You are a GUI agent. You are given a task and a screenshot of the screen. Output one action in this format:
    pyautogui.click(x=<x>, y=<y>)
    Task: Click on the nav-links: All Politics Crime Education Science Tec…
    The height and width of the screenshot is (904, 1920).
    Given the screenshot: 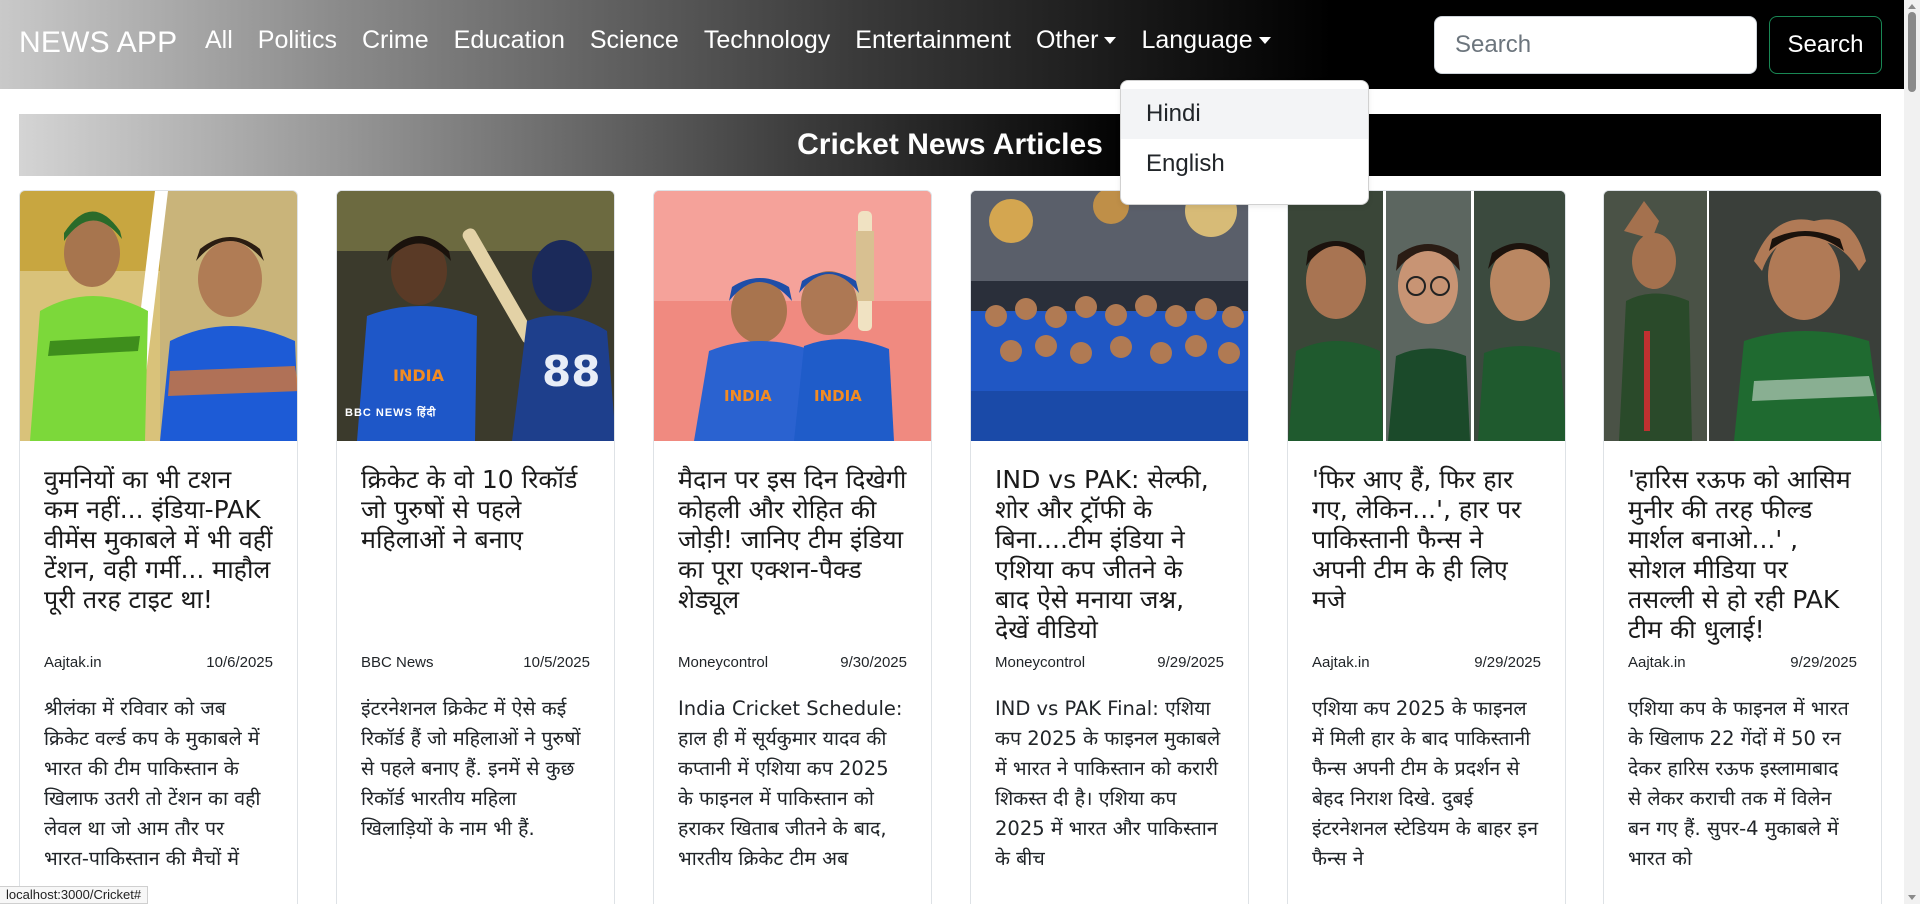 What is the action you would take?
    pyautogui.click(x=750, y=40)
    